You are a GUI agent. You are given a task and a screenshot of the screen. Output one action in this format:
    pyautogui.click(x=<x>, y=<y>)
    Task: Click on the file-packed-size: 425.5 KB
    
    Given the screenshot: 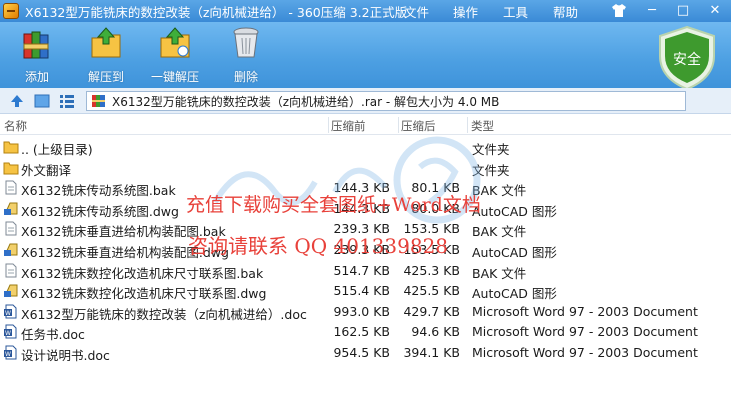 What is the action you would take?
    pyautogui.click(x=431, y=291)
    